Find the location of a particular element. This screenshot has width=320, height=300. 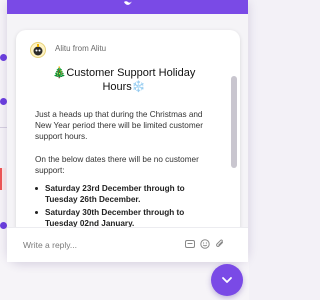

paperclip-icon is located at coordinates (220, 244).